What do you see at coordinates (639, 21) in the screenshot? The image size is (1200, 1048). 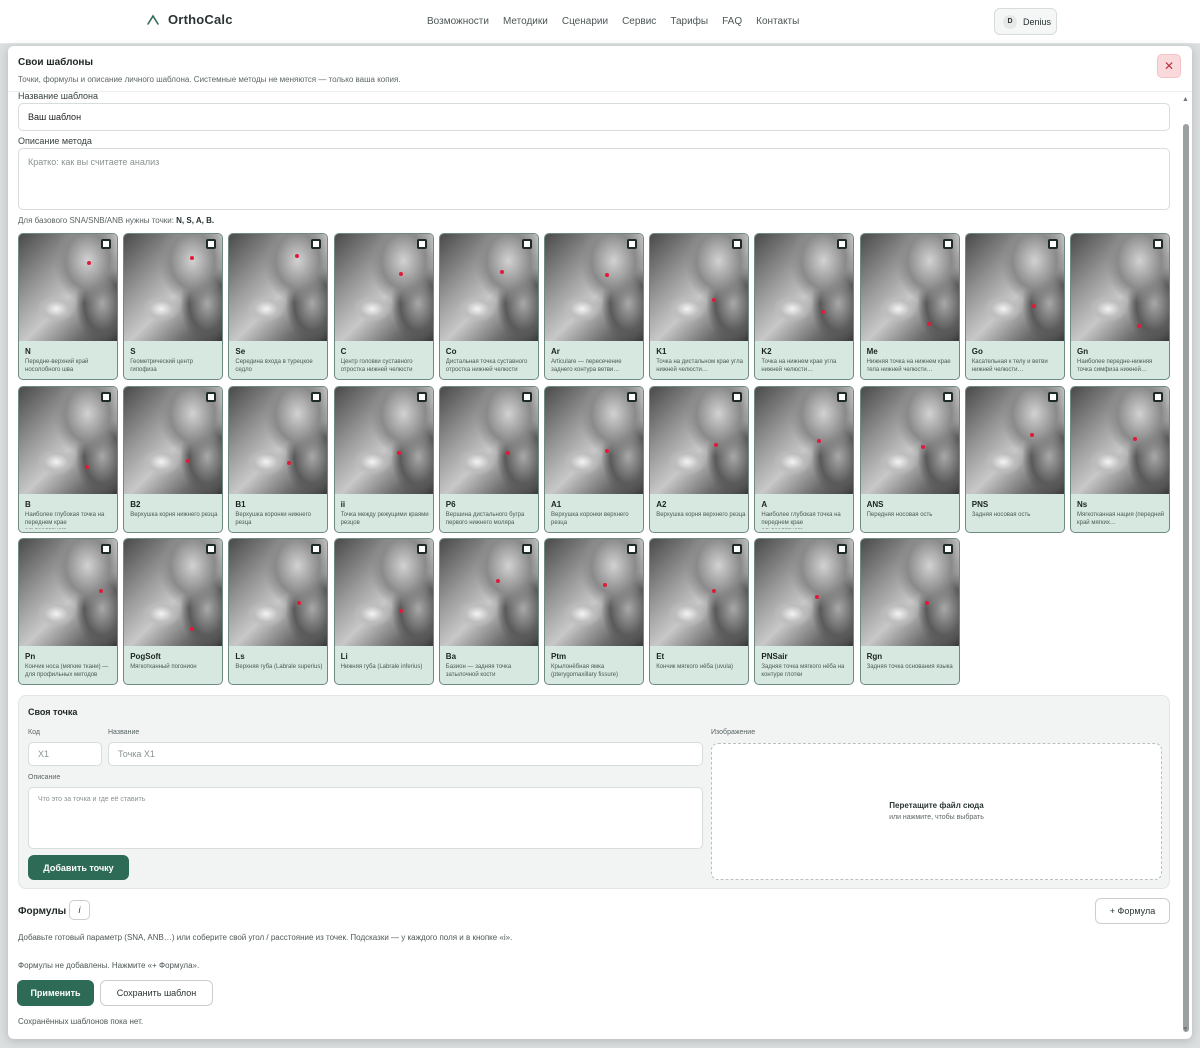 I see `nav-item-service: Сервис` at bounding box center [639, 21].